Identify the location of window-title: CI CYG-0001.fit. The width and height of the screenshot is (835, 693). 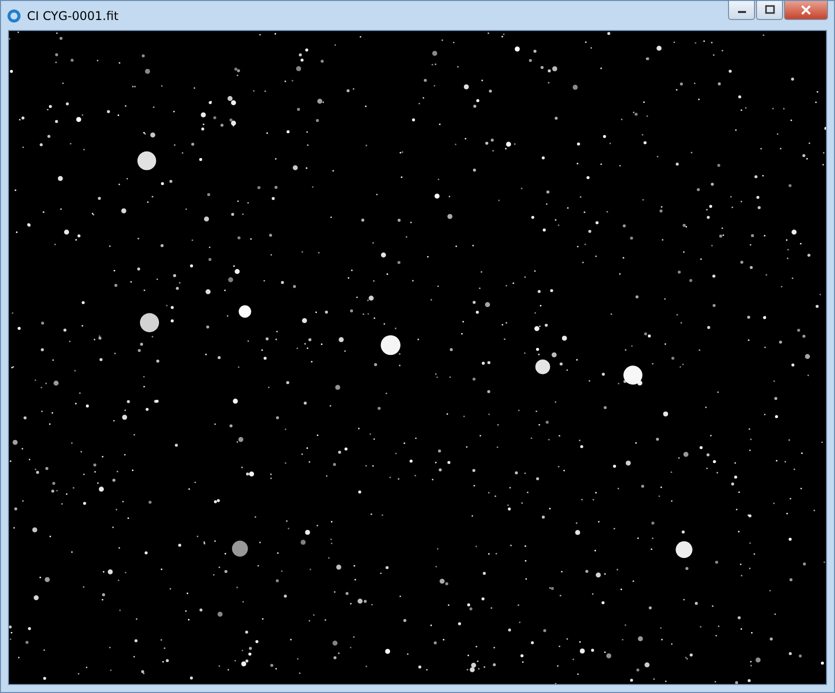
(72, 15).